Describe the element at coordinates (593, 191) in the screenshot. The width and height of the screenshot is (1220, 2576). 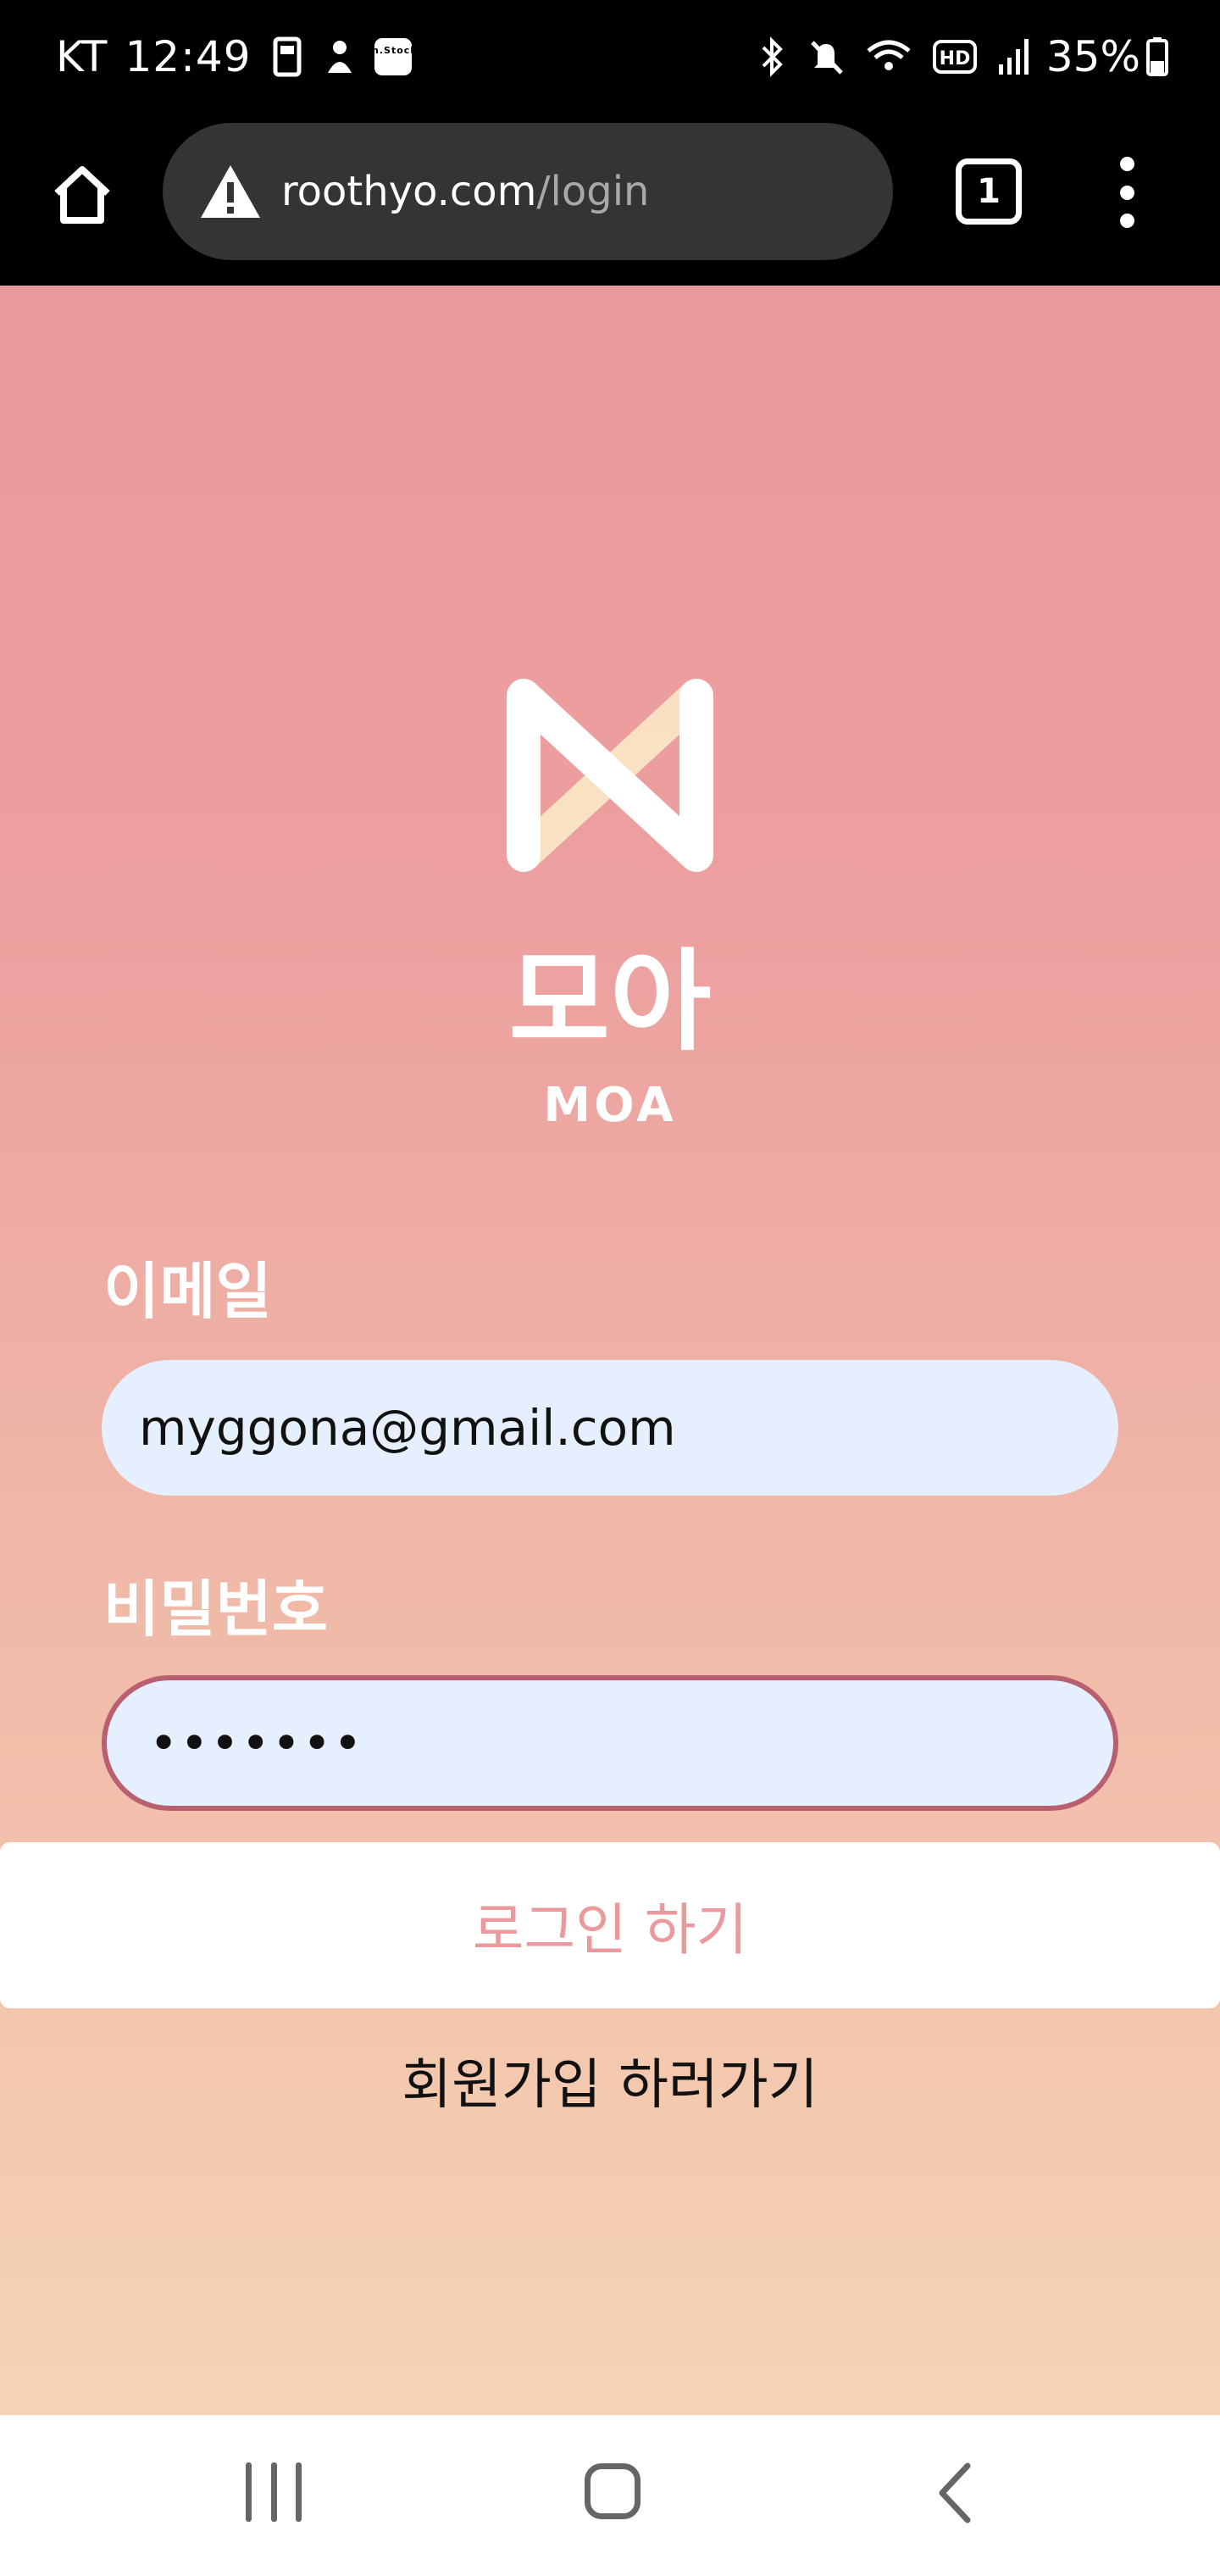
I see `url-path: /login` at that location.